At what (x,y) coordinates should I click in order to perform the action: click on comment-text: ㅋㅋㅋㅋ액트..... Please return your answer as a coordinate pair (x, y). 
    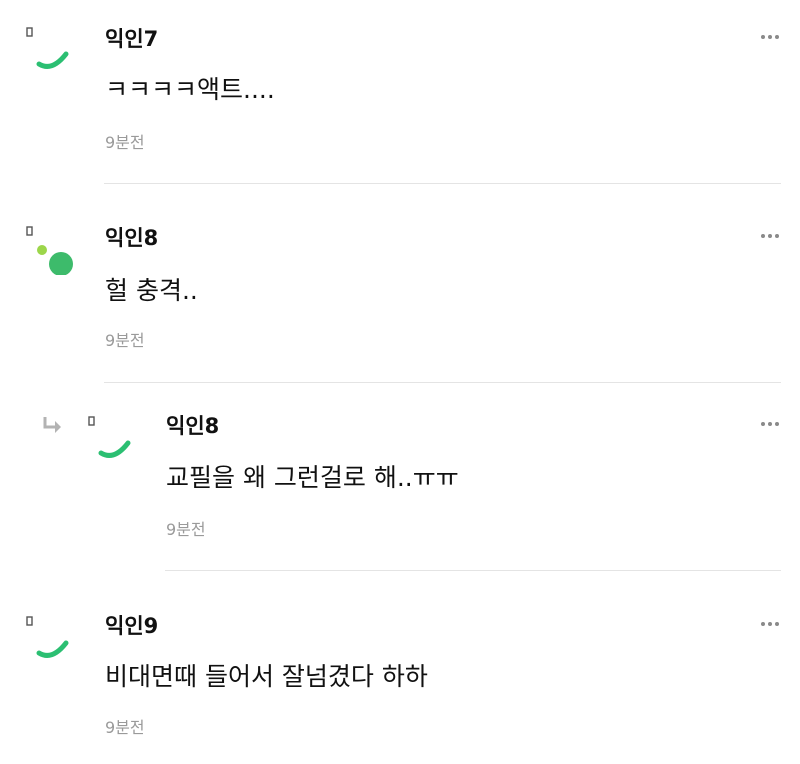
    Looking at the image, I should click on (190, 89).